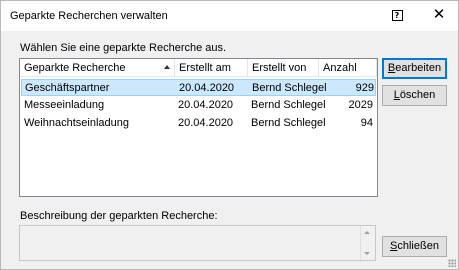 This screenshot has height=270, width=459. Describe the element at coordinates (229, 16) in the screenshot. I see `title-bar: Geparkte Recherchen verwalten ? ✕` at that location.